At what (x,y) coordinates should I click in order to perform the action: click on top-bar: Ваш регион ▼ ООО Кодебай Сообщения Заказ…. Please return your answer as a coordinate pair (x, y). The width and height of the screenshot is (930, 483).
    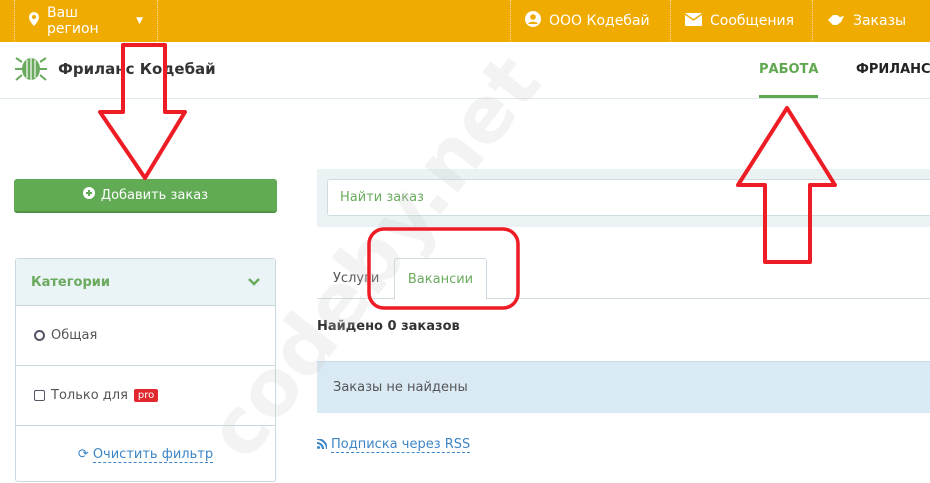
    Looking at the image, I should click on (465, 21).